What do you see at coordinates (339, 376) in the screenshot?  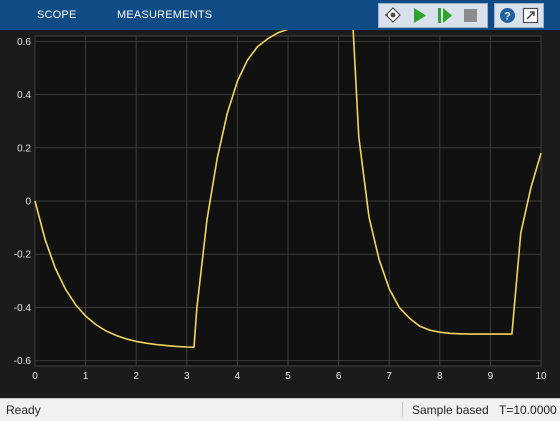 I see `x-tick-label: 6` at bounding box center [339, 376].